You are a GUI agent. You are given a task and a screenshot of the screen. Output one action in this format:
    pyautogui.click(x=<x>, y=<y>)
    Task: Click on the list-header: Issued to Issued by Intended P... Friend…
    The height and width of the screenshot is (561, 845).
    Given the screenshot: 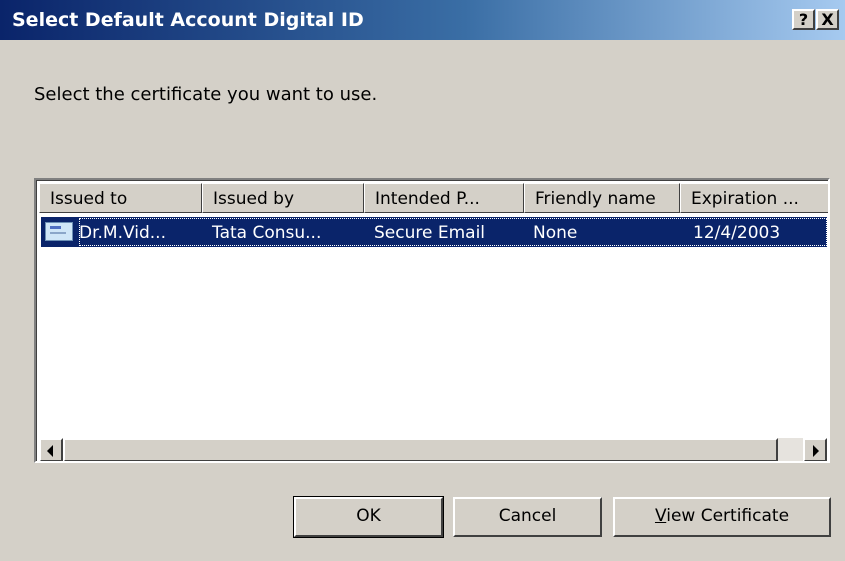 What is the action you would take?
    pyautogui.click(x=433, y=198)
    